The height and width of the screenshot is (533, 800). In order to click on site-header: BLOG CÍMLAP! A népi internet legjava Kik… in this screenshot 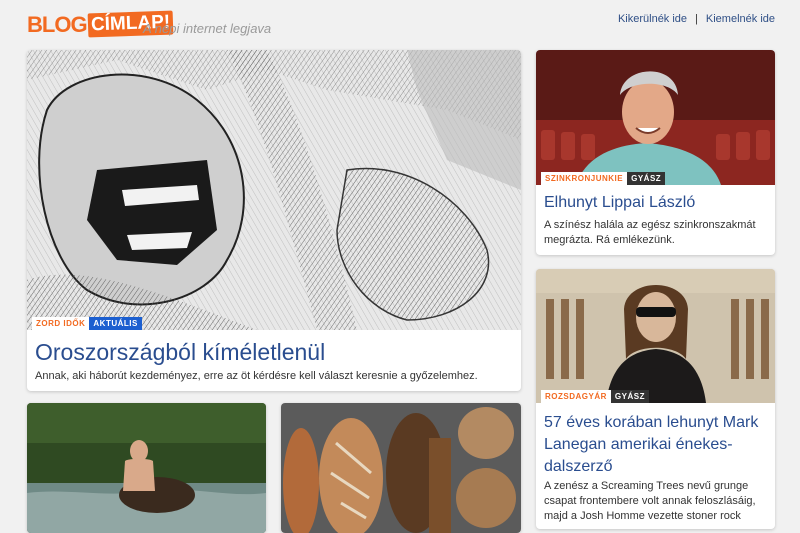, I will do `click(400, 23)`.